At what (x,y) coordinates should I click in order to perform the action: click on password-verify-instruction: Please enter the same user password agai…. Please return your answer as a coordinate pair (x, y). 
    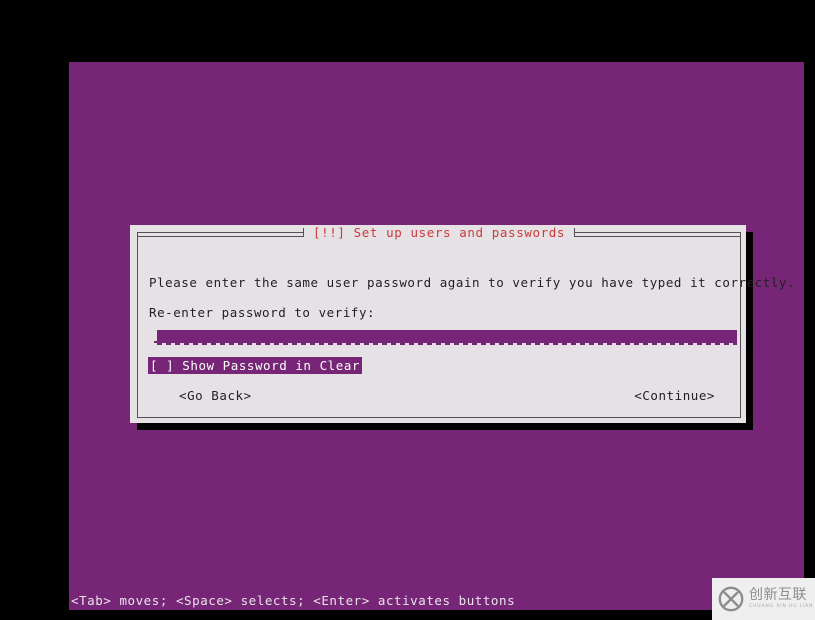
    Looking at the image, I should click on (472, 282).